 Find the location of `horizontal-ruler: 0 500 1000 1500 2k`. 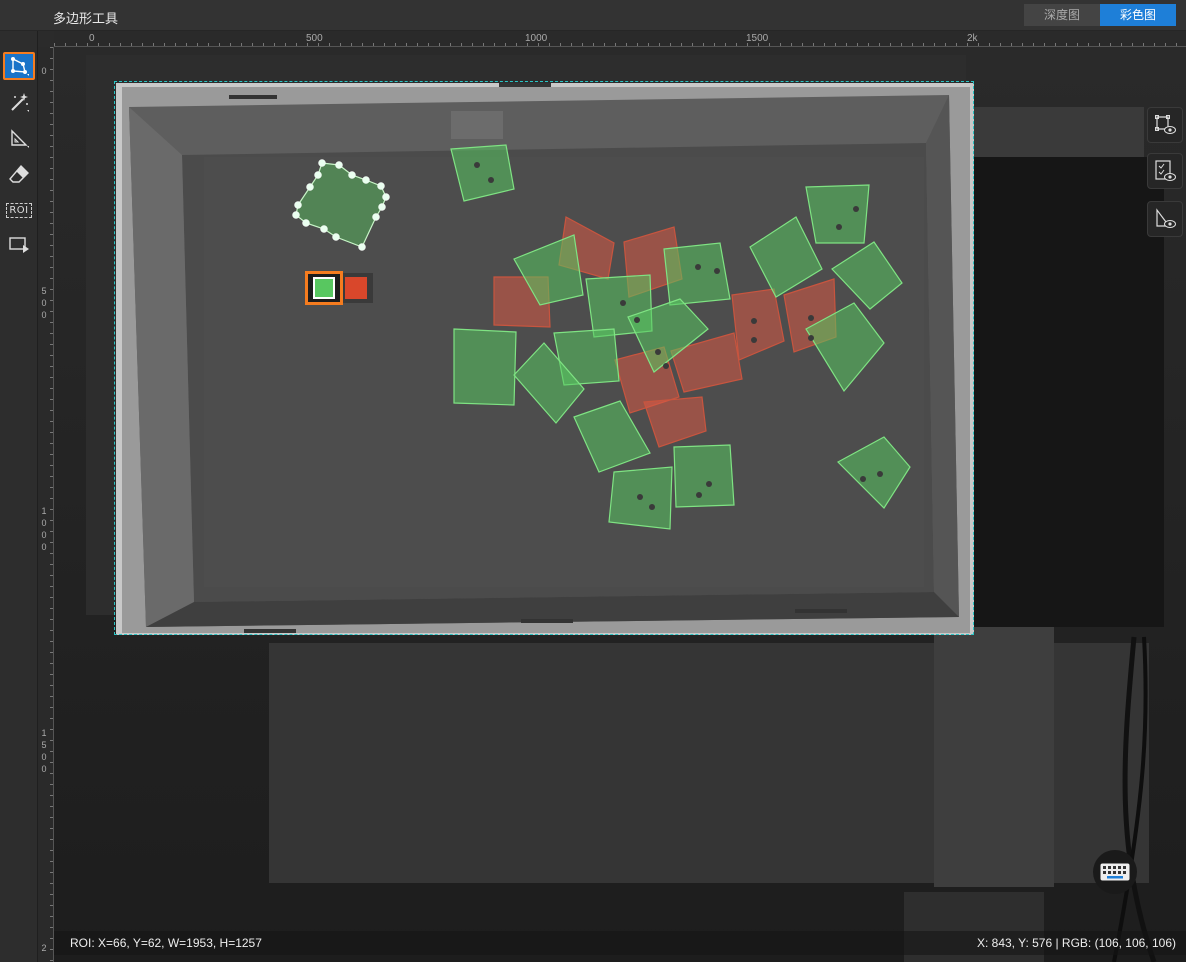

horizontal-ruler: 0 500 1000 1500 2k is located at coordinates (620, 39).